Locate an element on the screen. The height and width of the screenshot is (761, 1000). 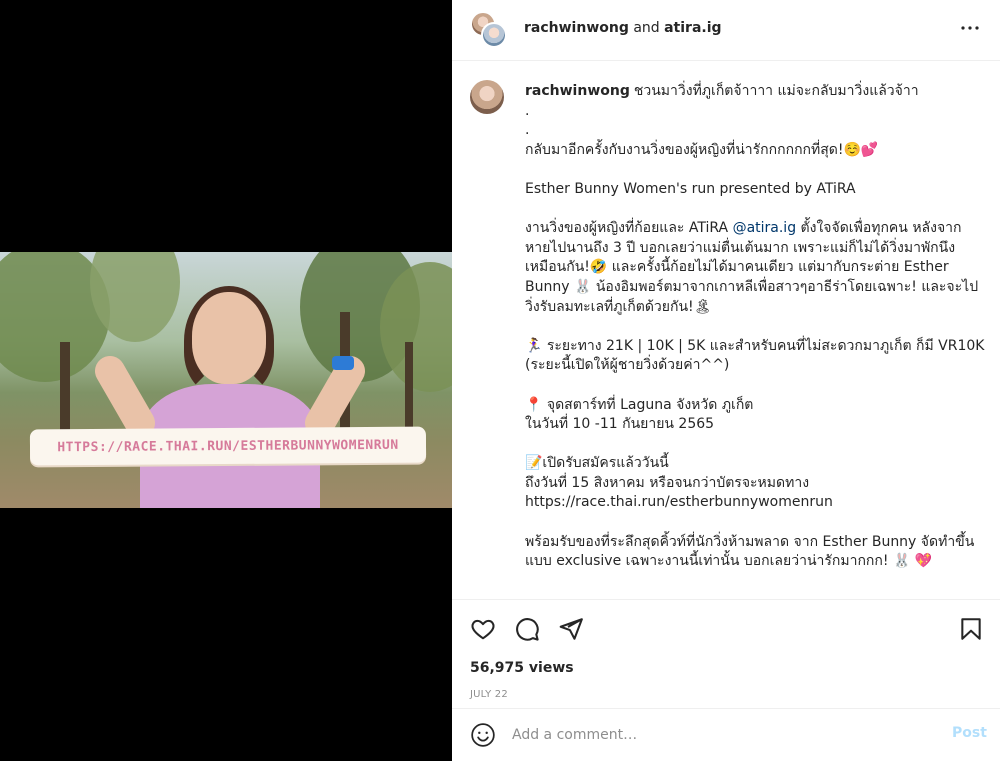
runner-figure is located at coordinates (230, 397).